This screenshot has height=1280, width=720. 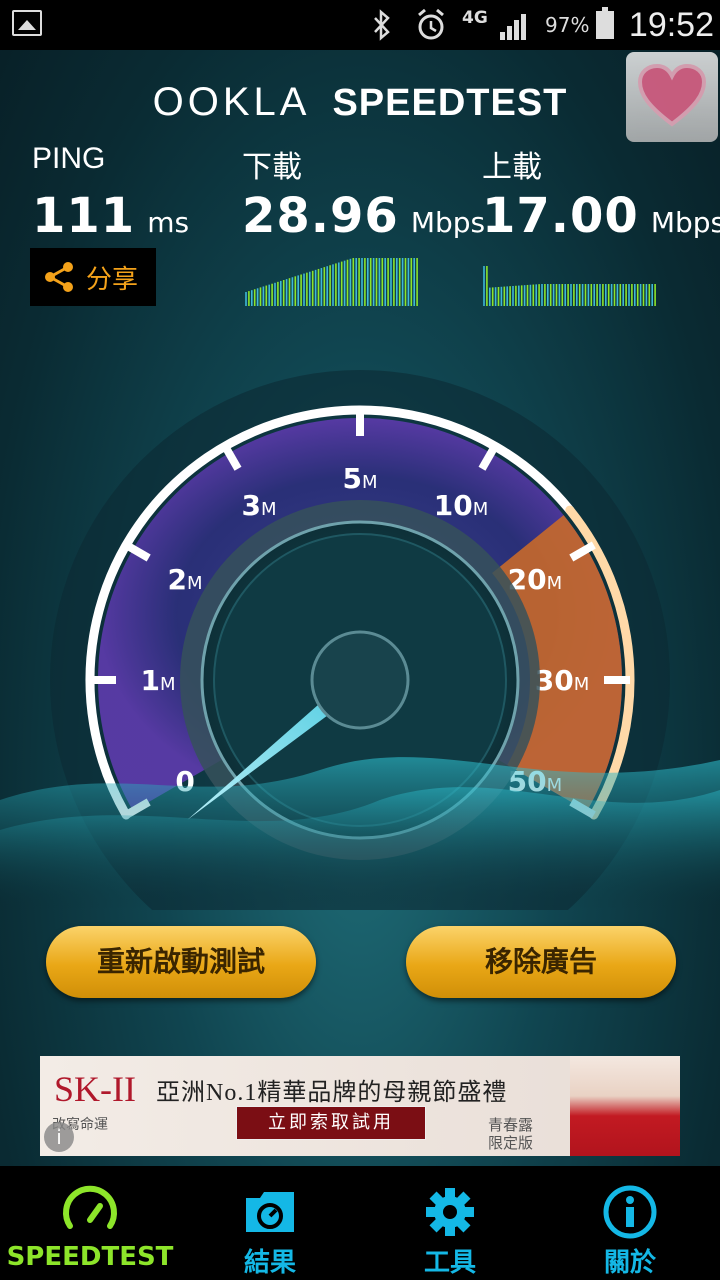 What do you see at coordinates (270, 1212) in the screenshot?
I see `results-icon` at bounding box center [270, 1212].